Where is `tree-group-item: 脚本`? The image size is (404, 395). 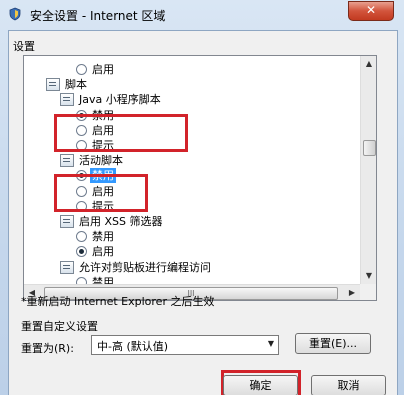
tree-group-item: 脚本 is located at coordinates (67, 84).